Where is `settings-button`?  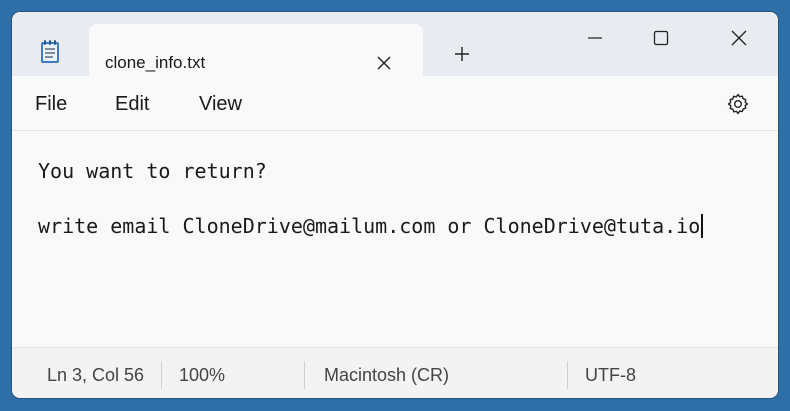
settings-button is located at coordinates (738, 104).